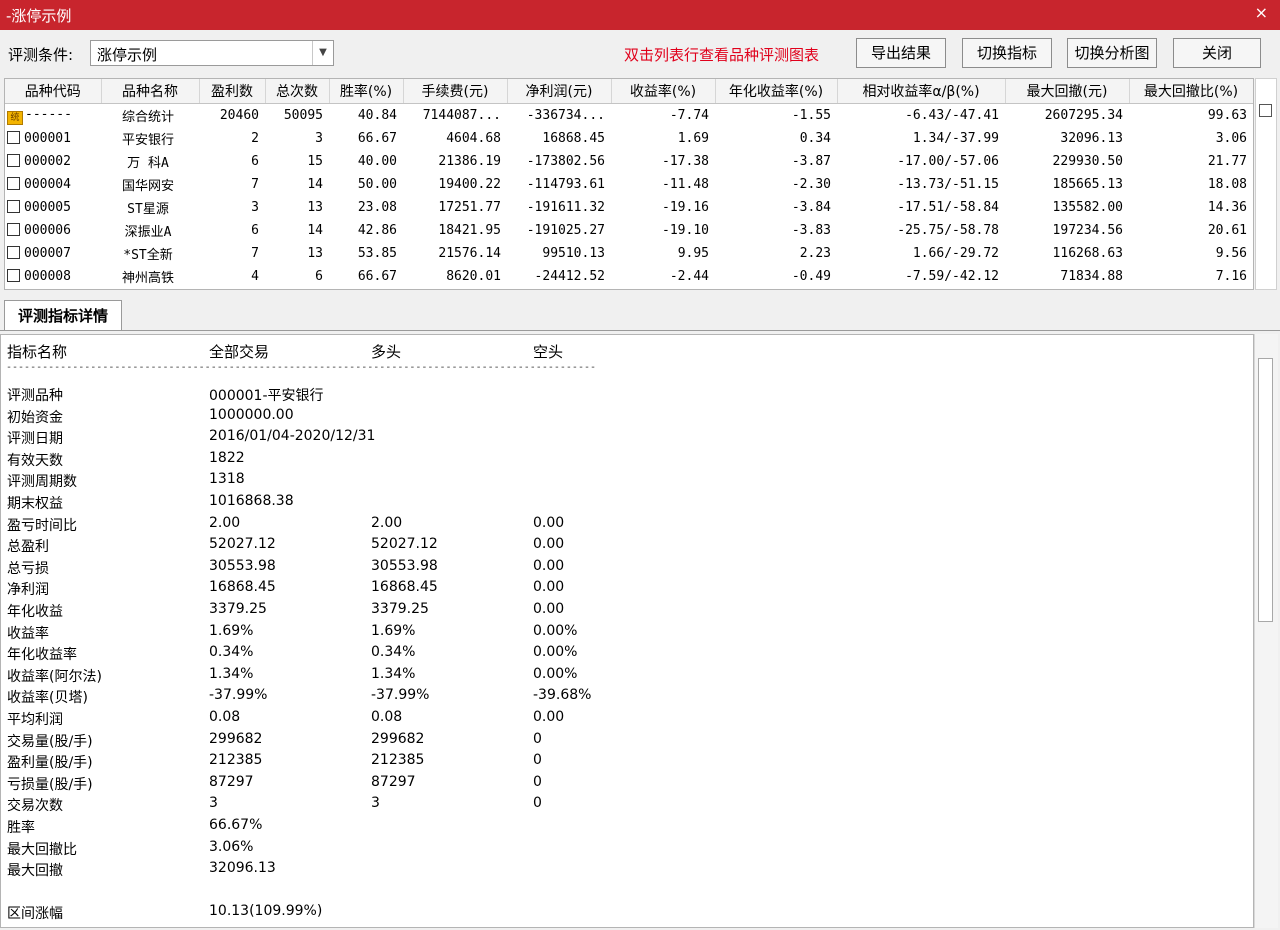 This screenshot has width=1280, height=930. I want to click on metric-name: 胜率, so click(21, 828).